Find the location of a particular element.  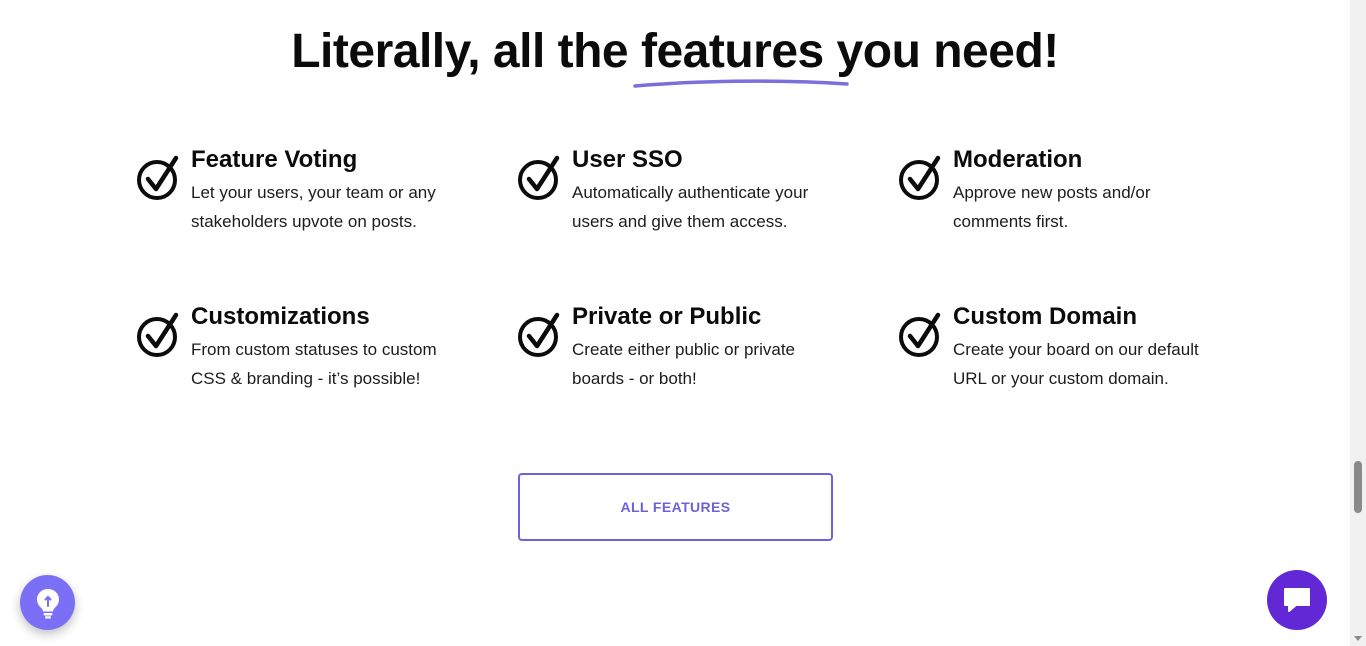

page-headline: Literally, all the features you need! is located at coordinates (675, 56).